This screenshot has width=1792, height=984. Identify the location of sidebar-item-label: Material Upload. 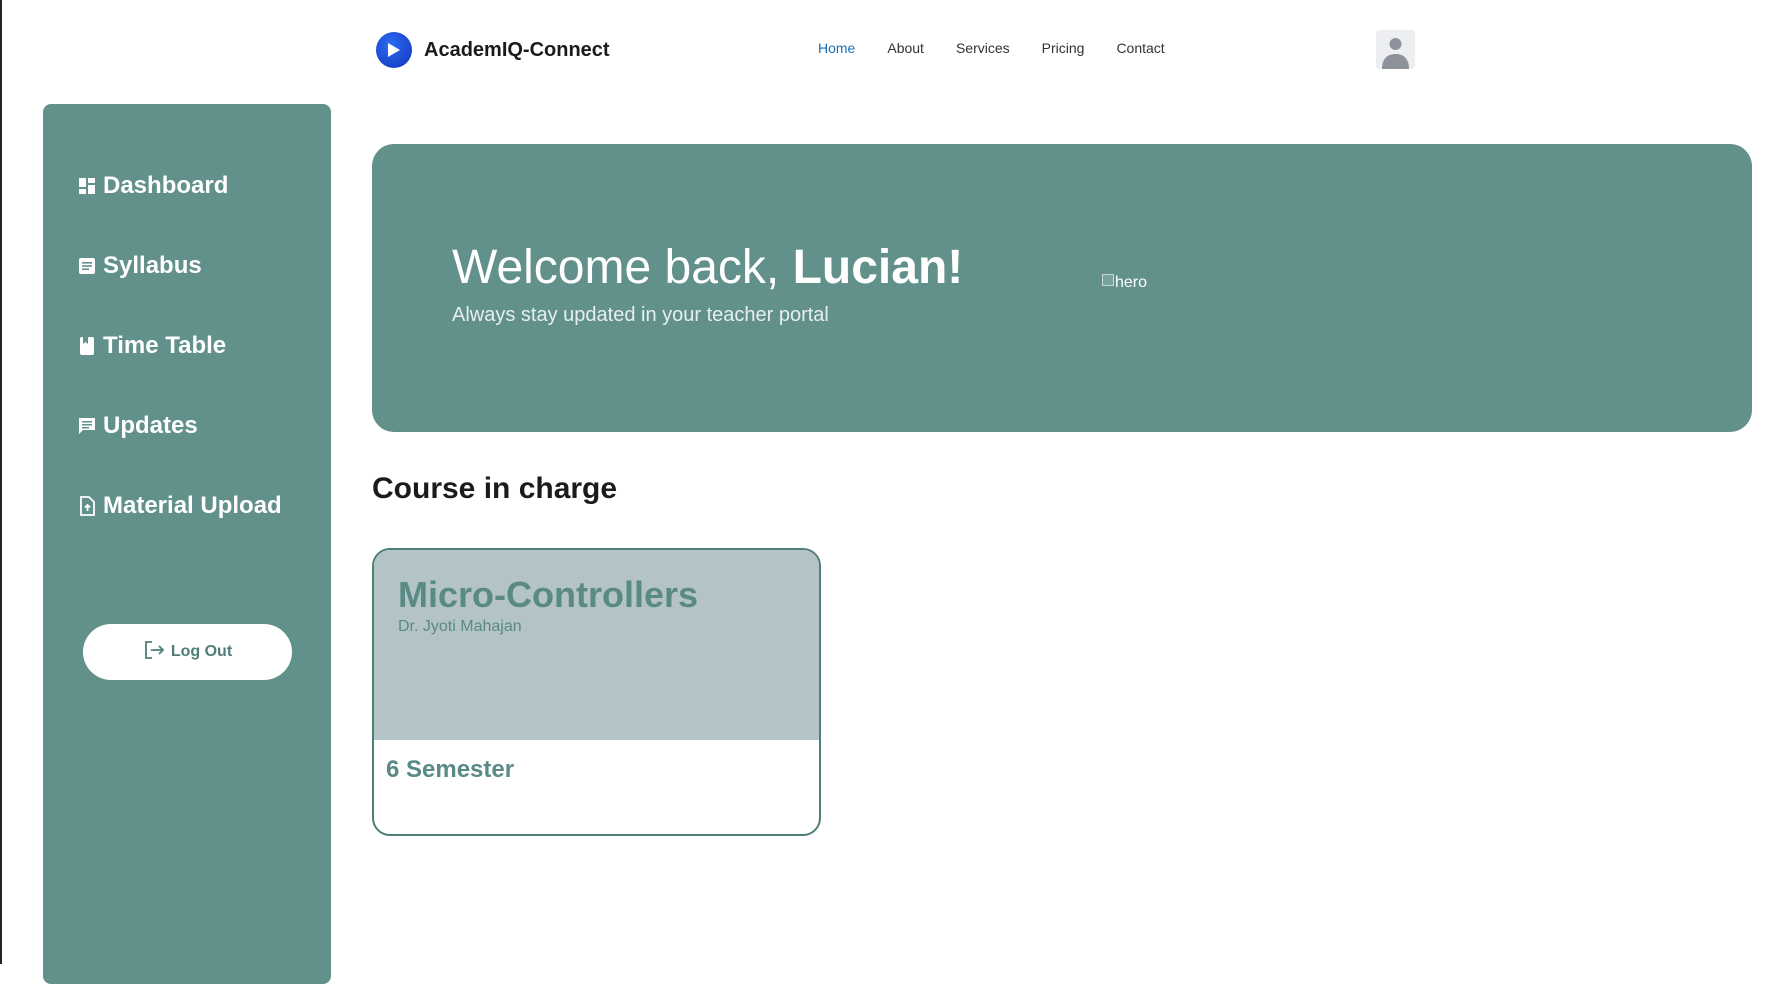
(192, 505).